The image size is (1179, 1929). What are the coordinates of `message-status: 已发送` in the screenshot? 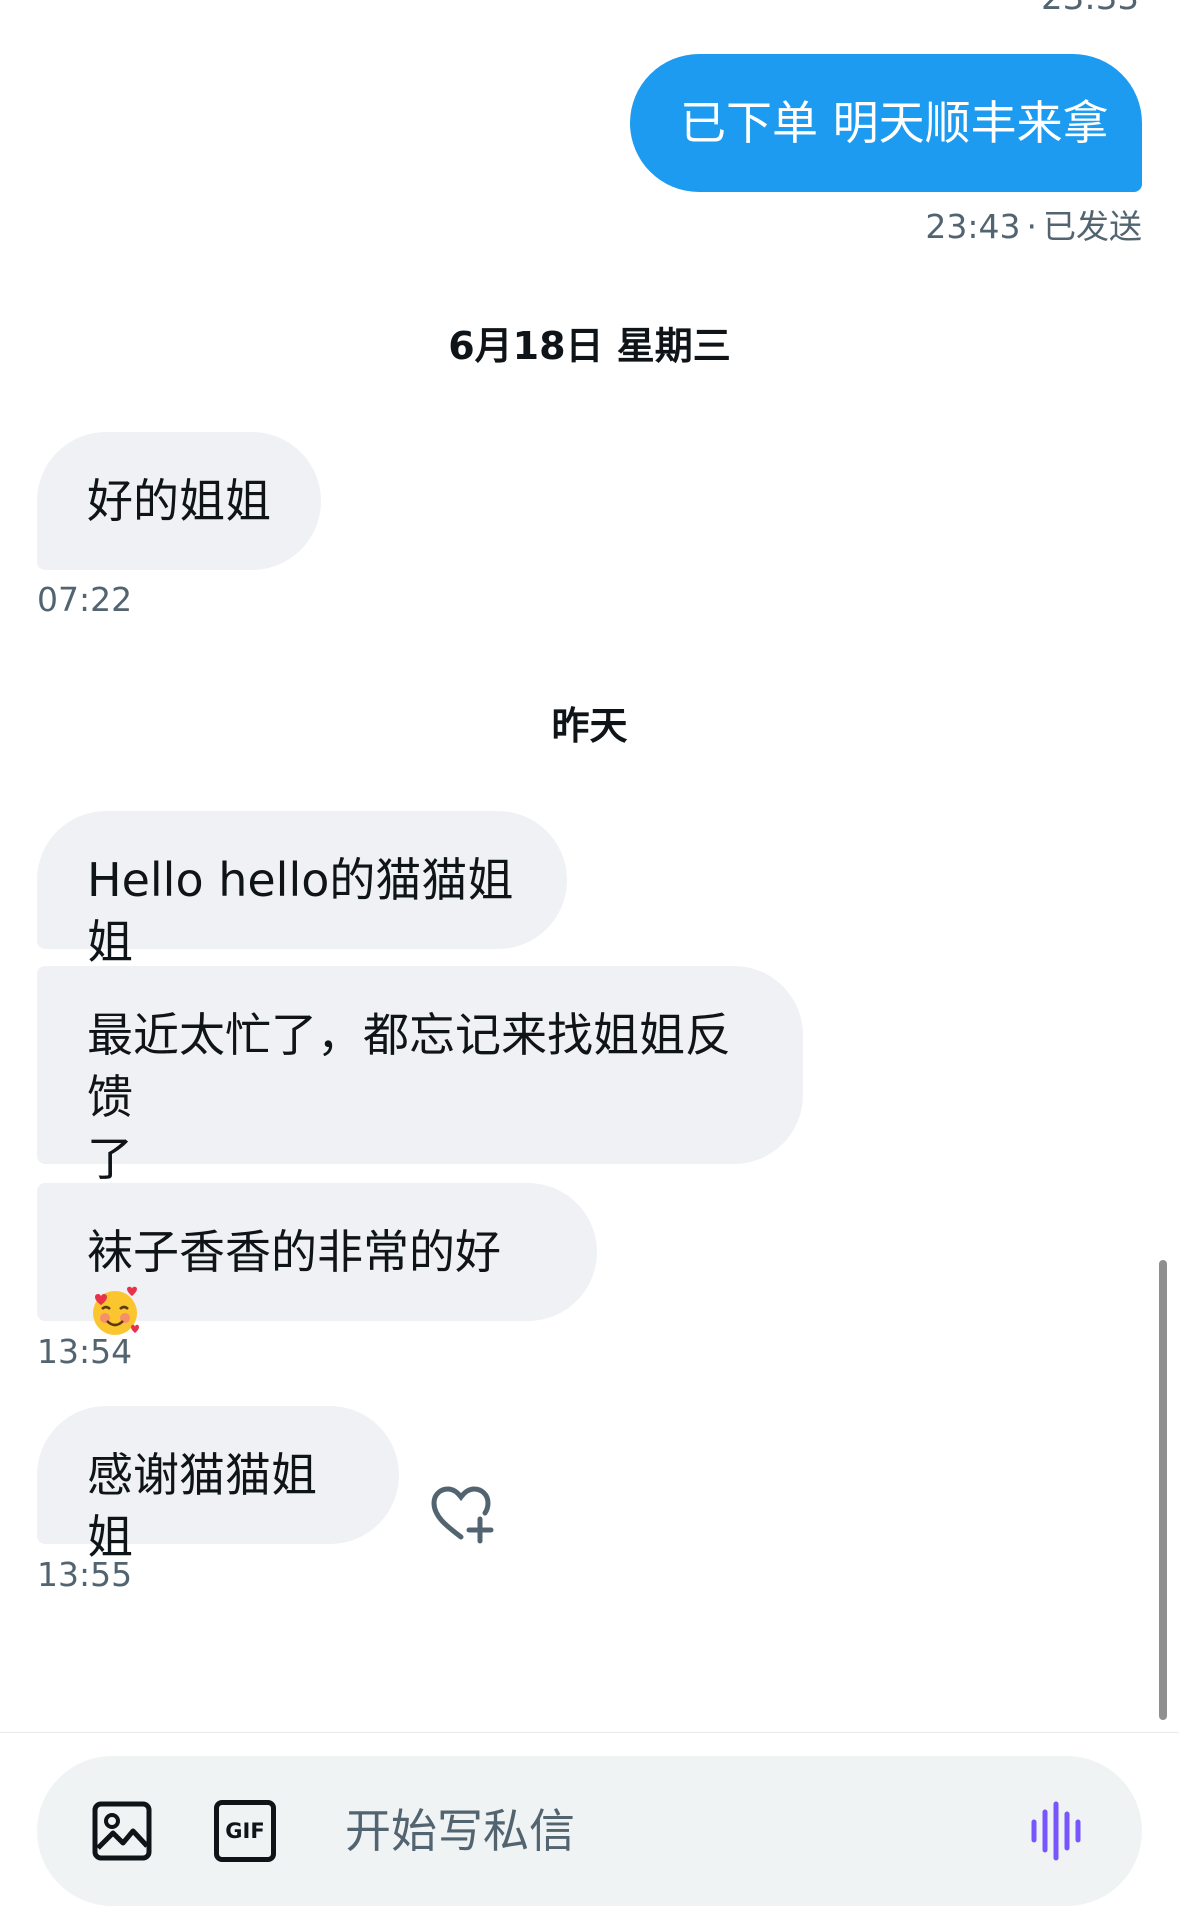 It's located at (1092, 226).